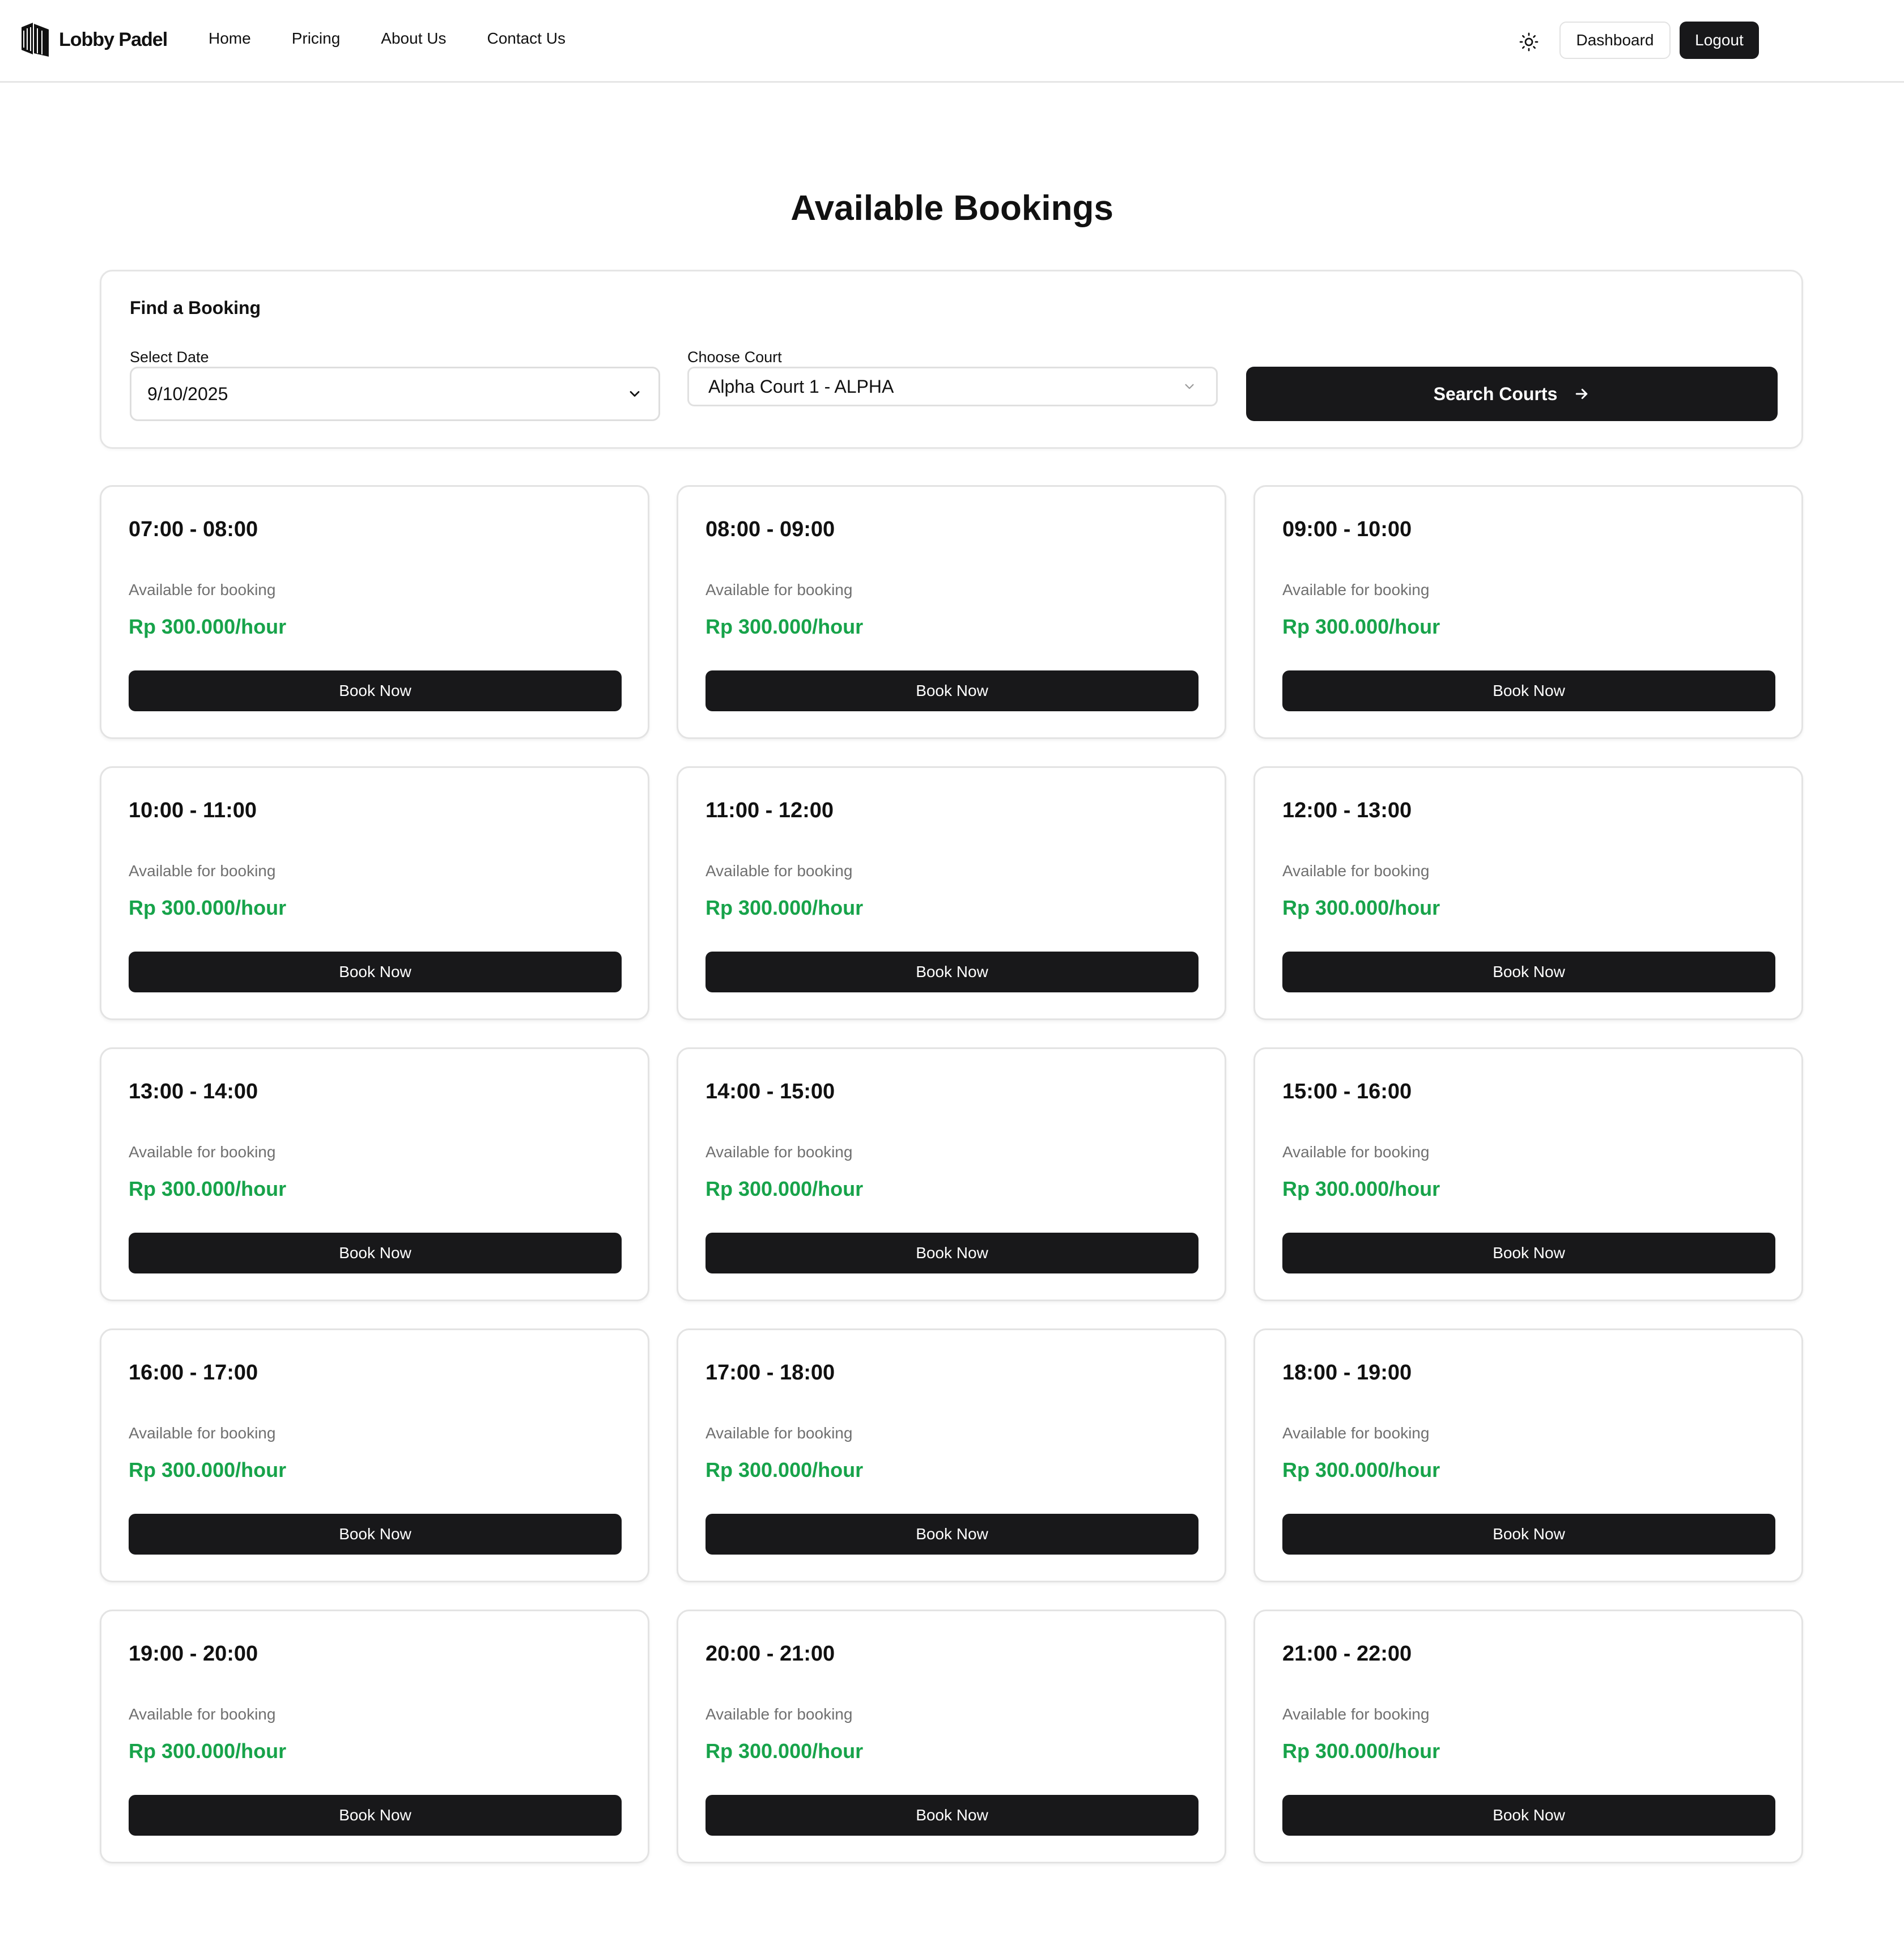 This screenshot has height=1936, width=1904. What do you see at coordinates (770, 1373) in the screenshot?
I see `slot-time: 17:00 - 18:00` at bounding box center [770, 1373].